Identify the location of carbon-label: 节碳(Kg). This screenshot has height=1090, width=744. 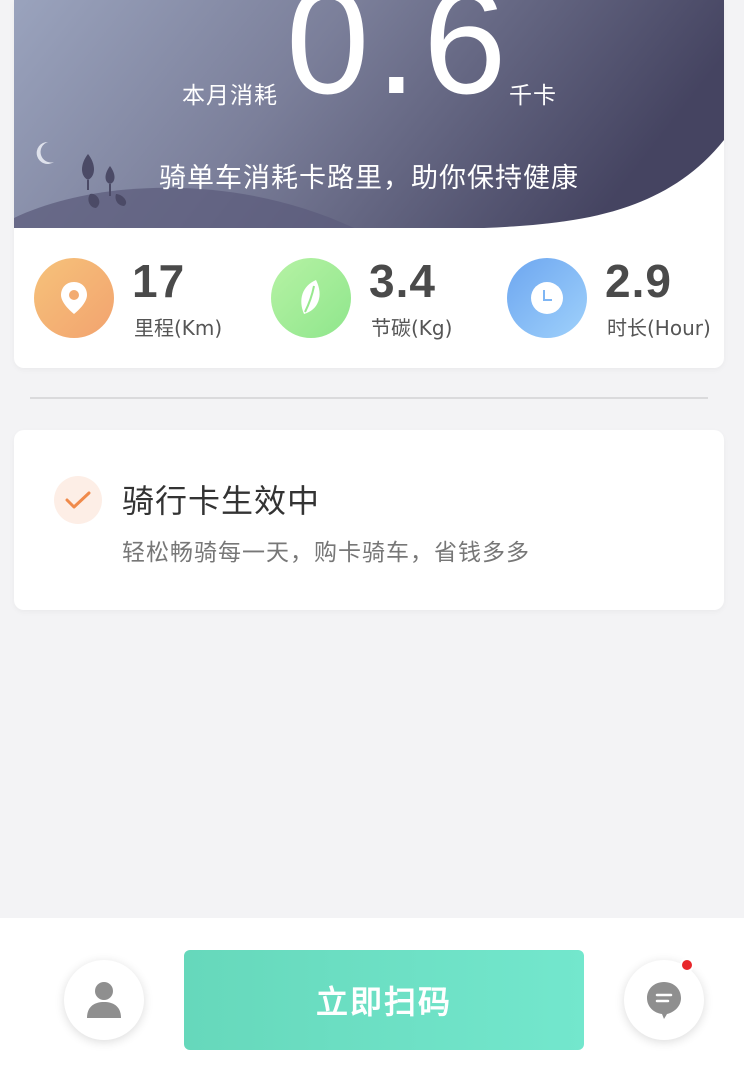
(412, 328).